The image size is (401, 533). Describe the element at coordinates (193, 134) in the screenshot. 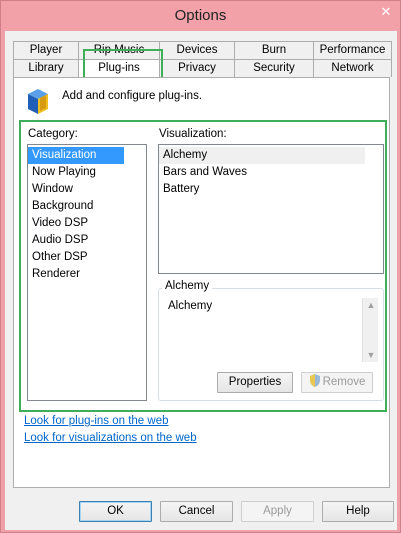

I see `visualization-label: Visualization:` at that location.